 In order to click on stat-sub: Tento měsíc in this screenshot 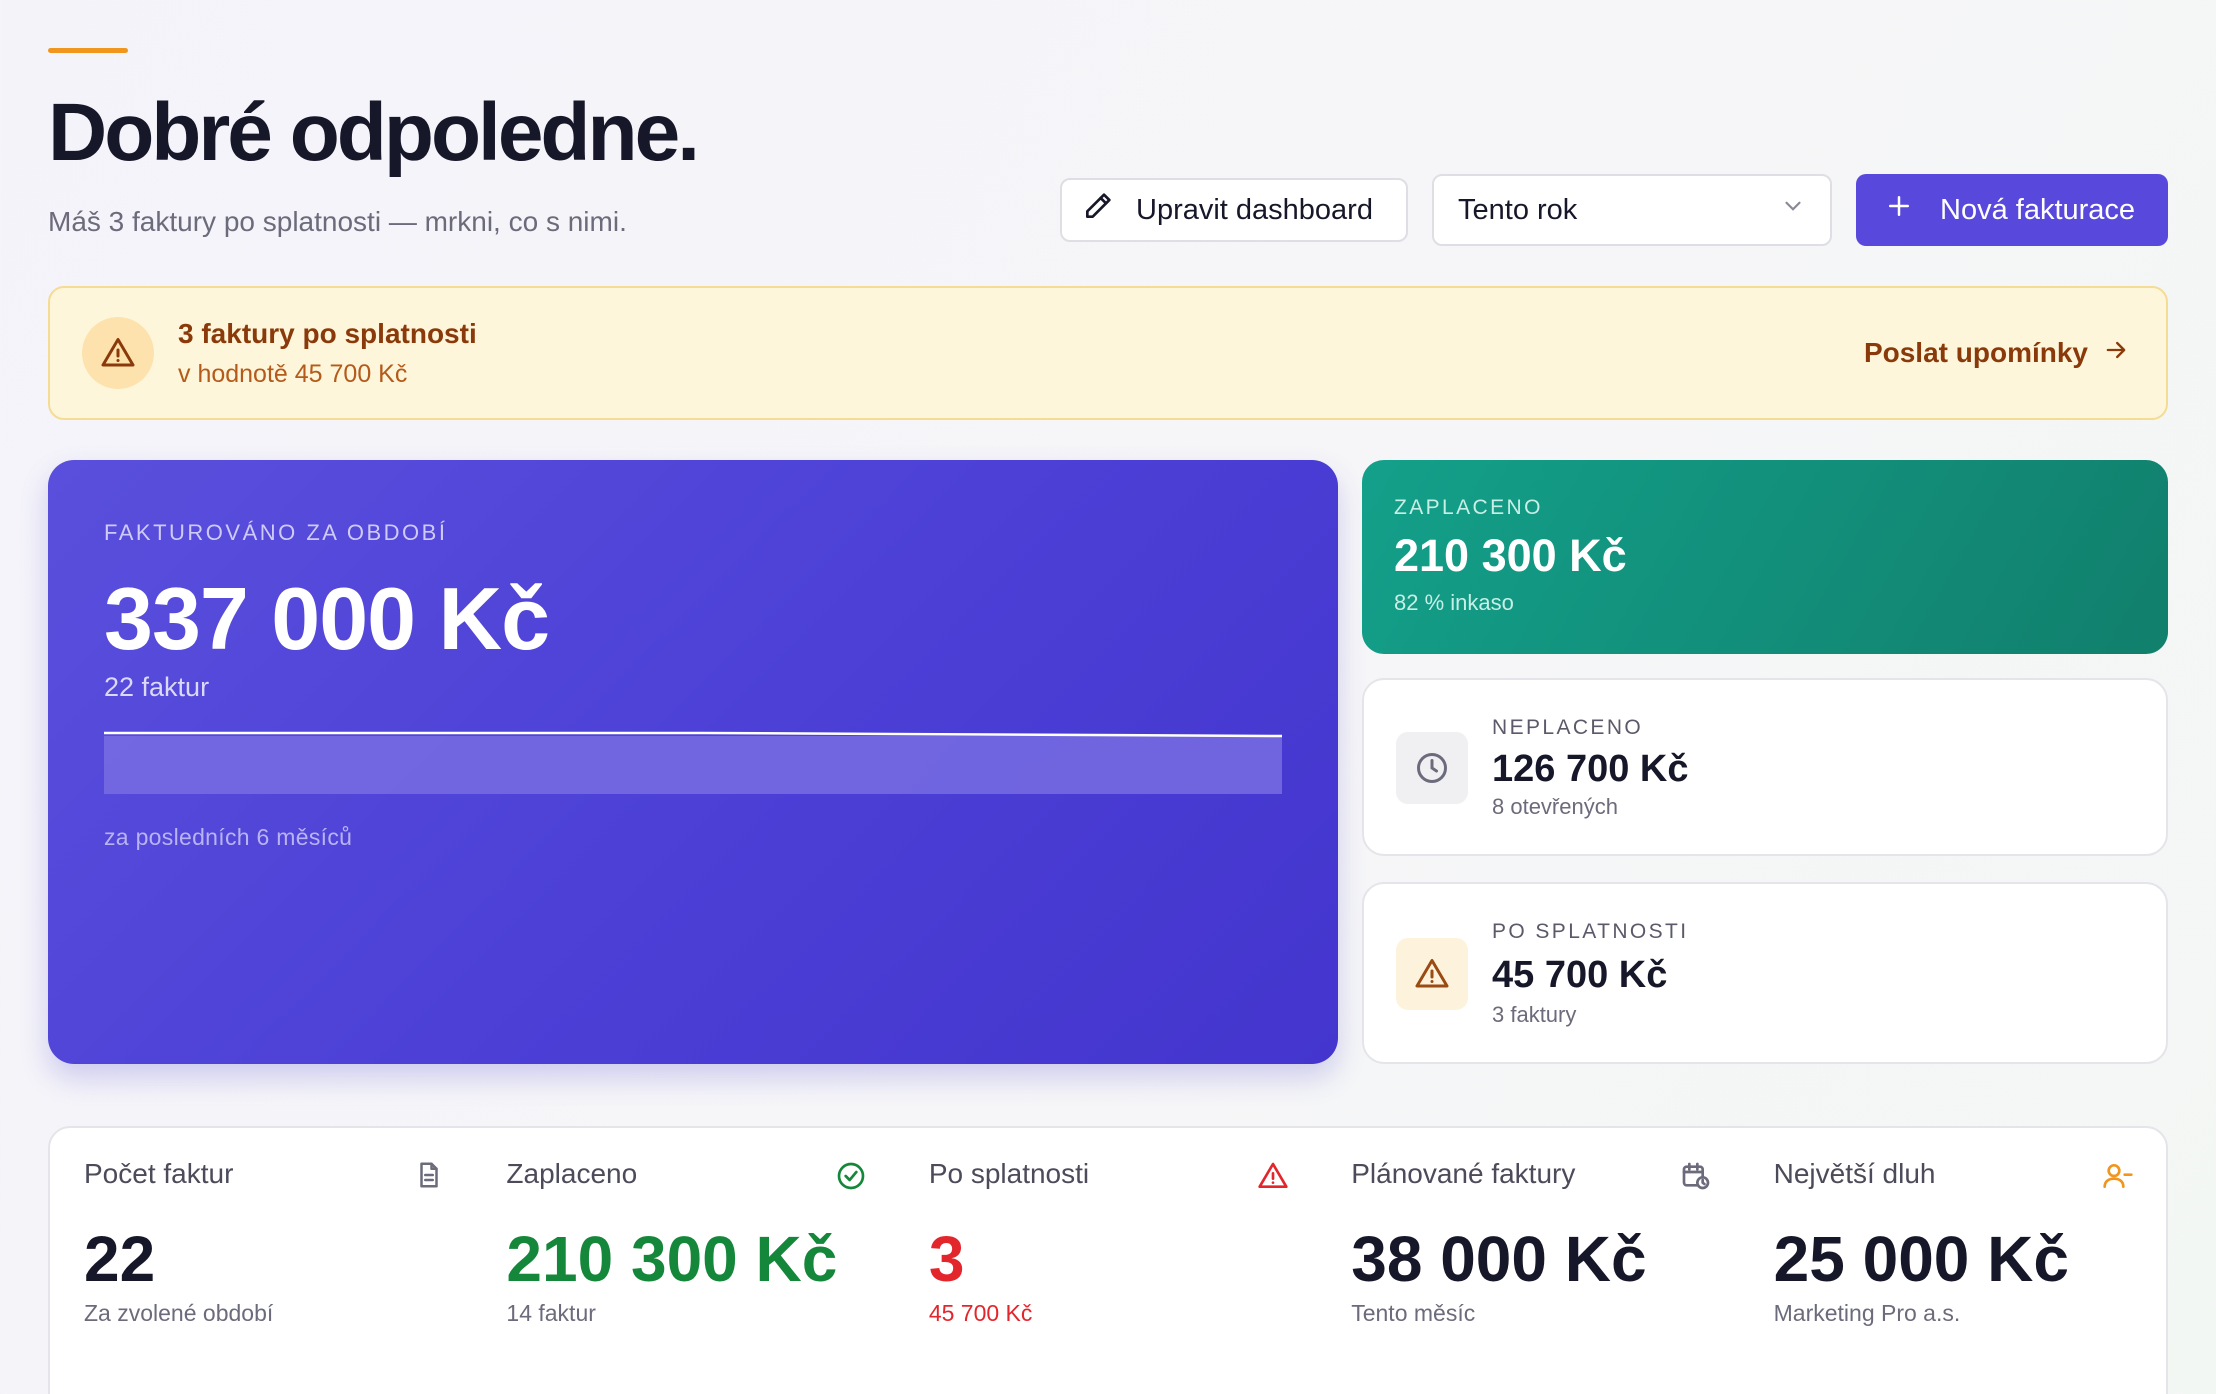, I will do `click(1413, 1313)`.